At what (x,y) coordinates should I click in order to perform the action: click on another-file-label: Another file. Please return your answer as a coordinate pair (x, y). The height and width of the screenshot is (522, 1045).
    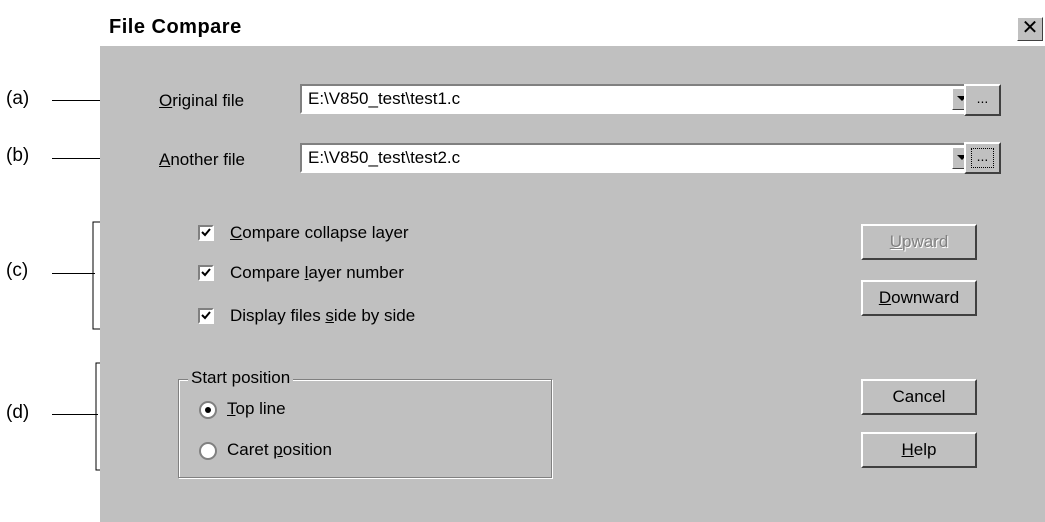
    Looking at the image, I should click on (202, 159).